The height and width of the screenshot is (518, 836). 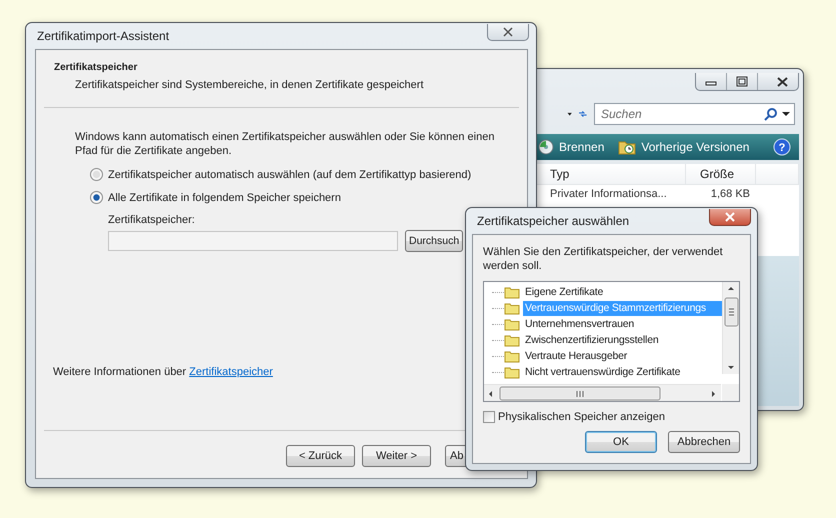 What do you see at coordinates (546, 147) in the screenshot?
I see `disc-icon` at bounding box center [546, 147].